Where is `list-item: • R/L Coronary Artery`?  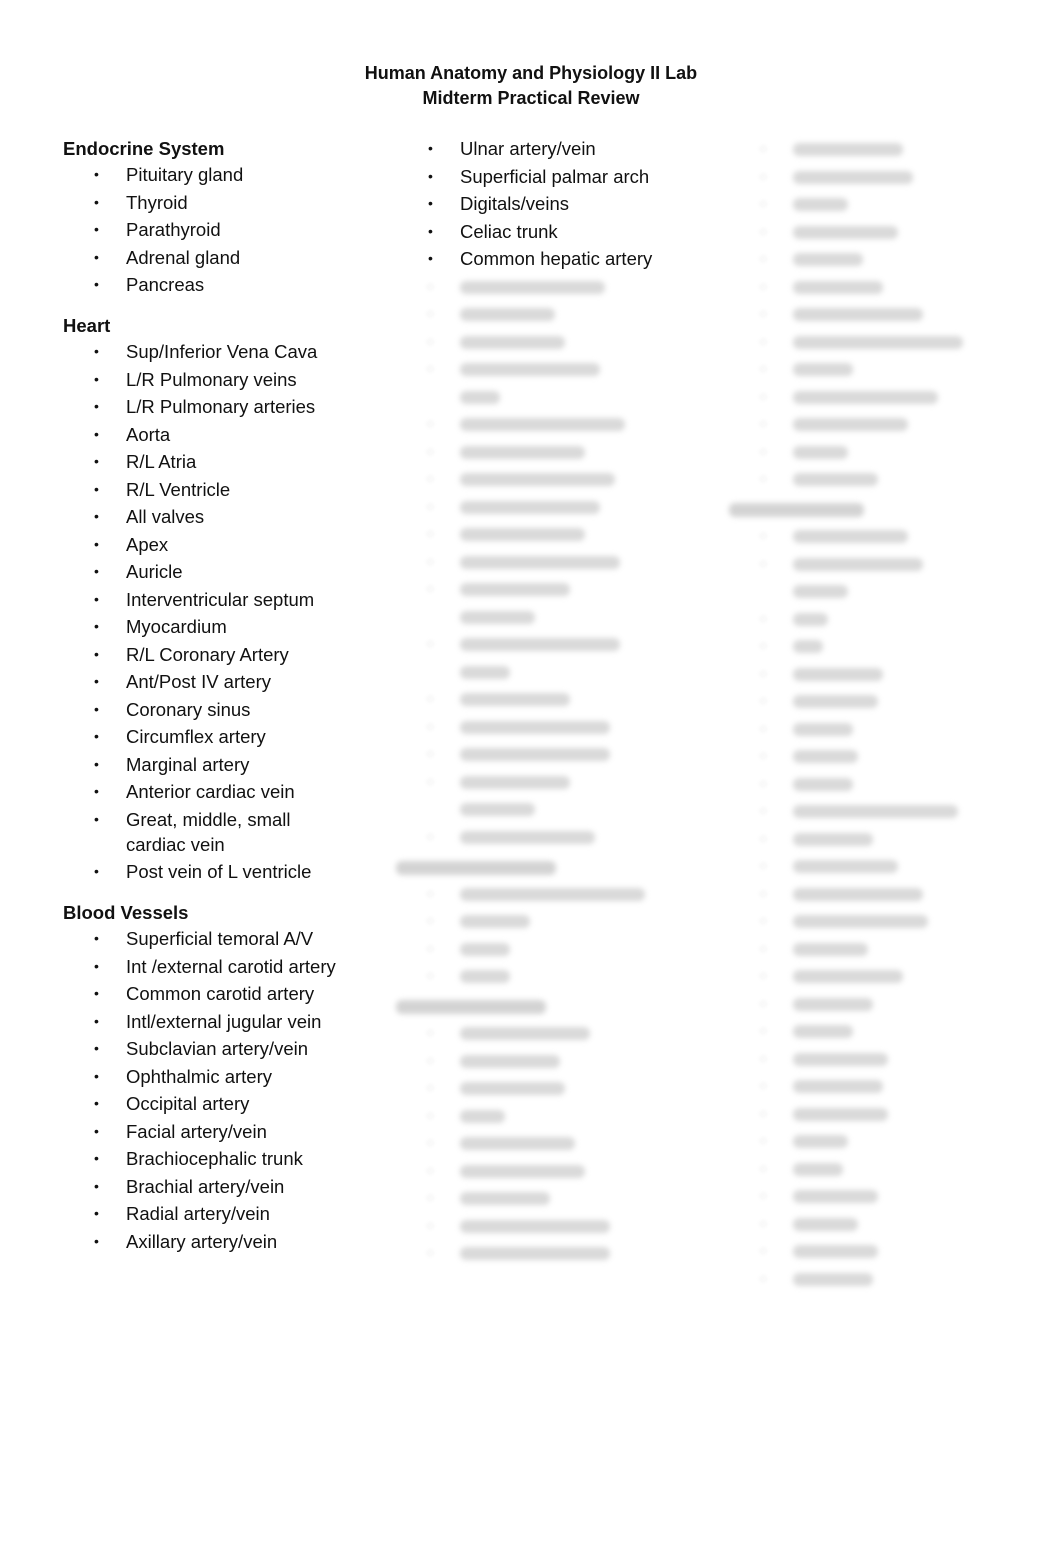
list-item: • R/L Coronary Artery is located at coordinates (204, 654).